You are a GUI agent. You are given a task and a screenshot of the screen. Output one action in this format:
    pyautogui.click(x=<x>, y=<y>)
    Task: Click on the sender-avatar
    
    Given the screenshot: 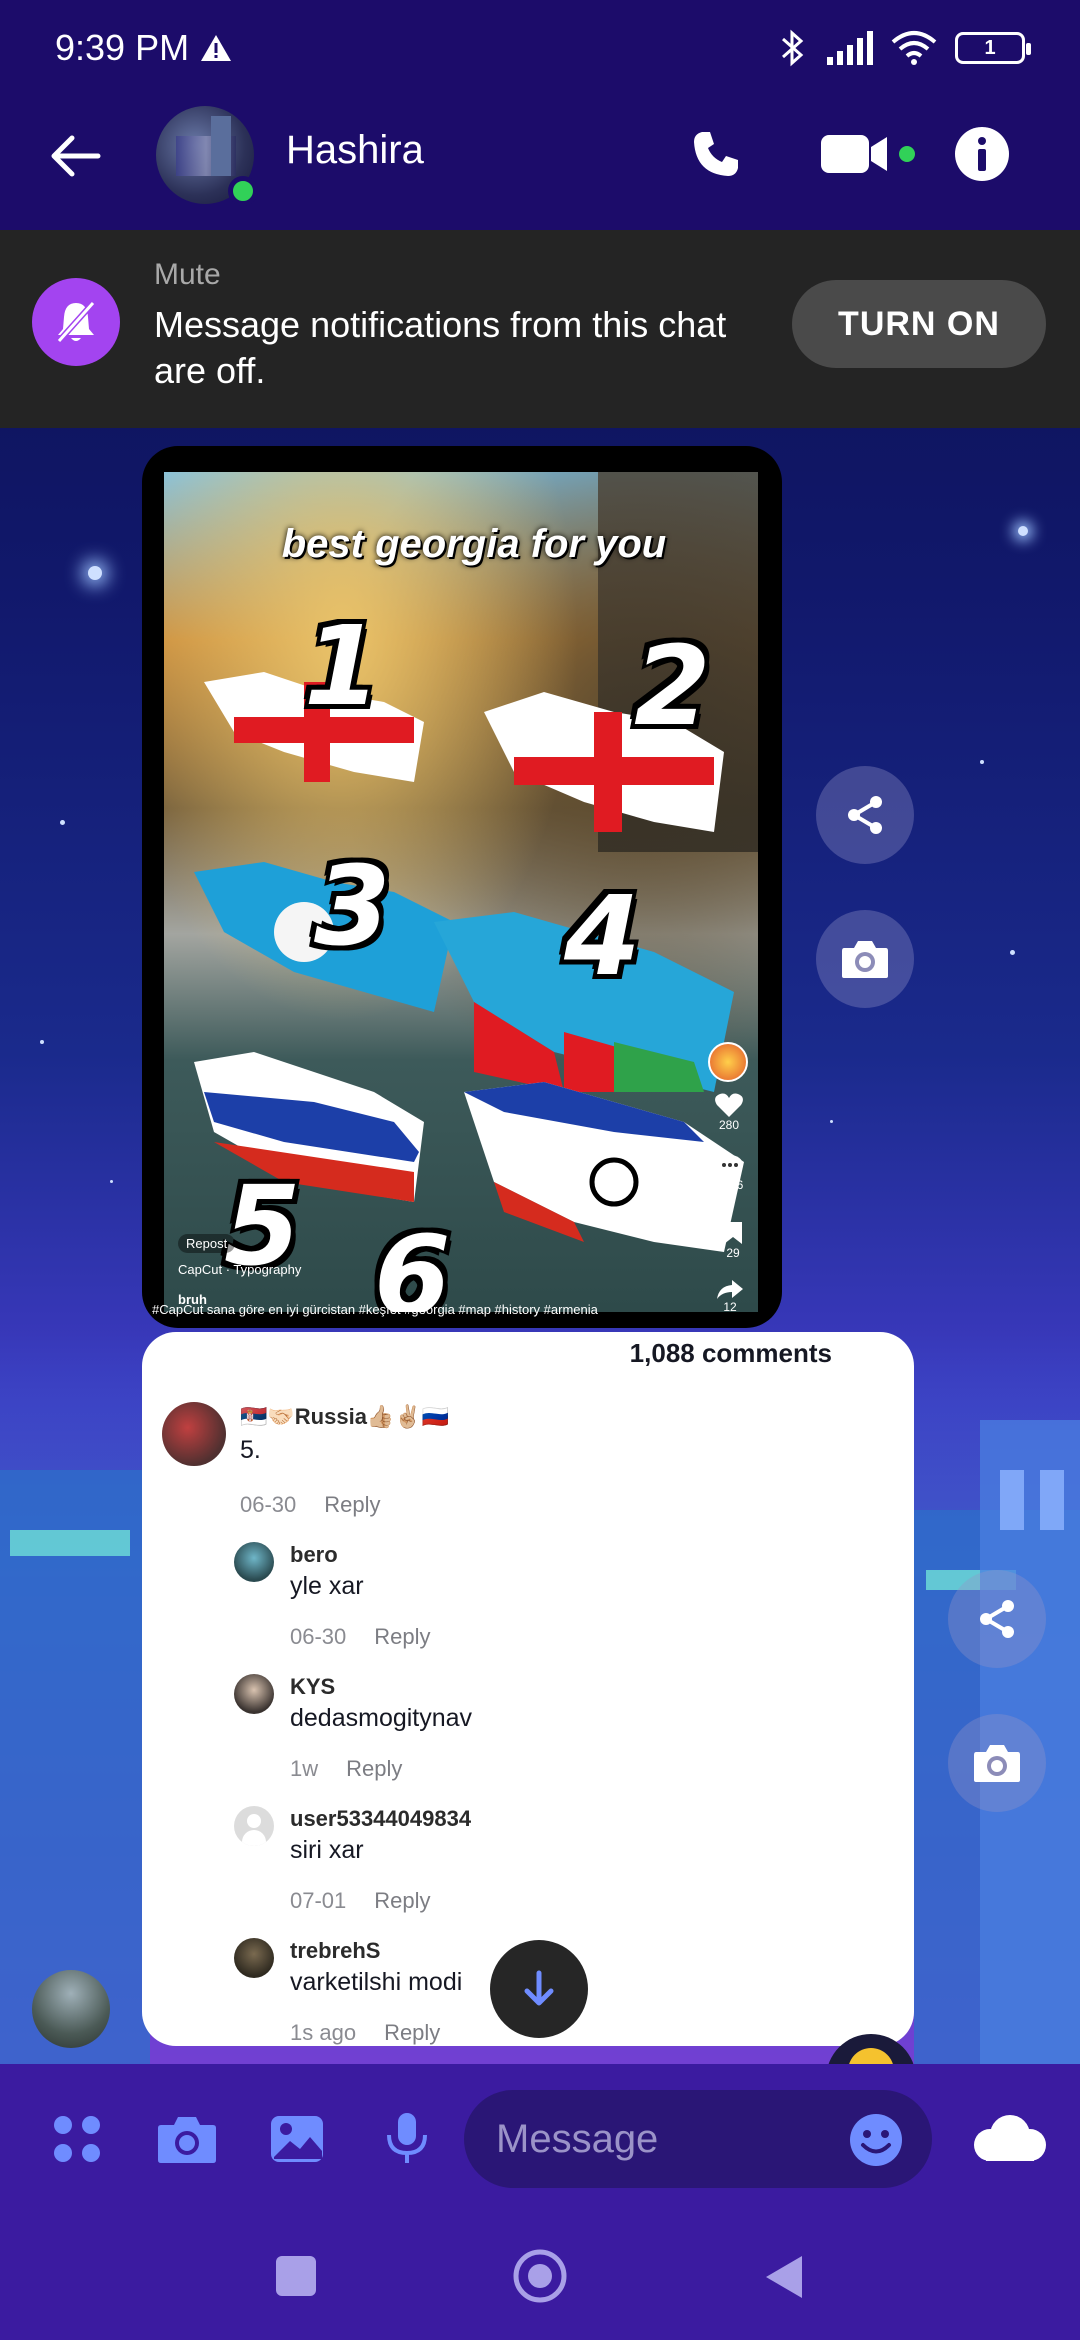 What is the action you would take?
    pyautogui.click(x=71, y=2009)
    